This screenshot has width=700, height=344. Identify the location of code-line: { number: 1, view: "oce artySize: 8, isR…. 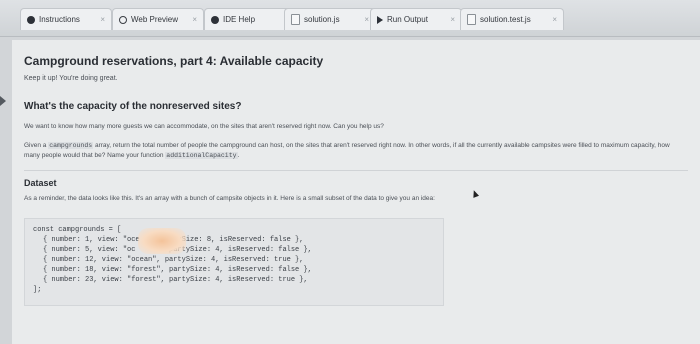
(173, 240).